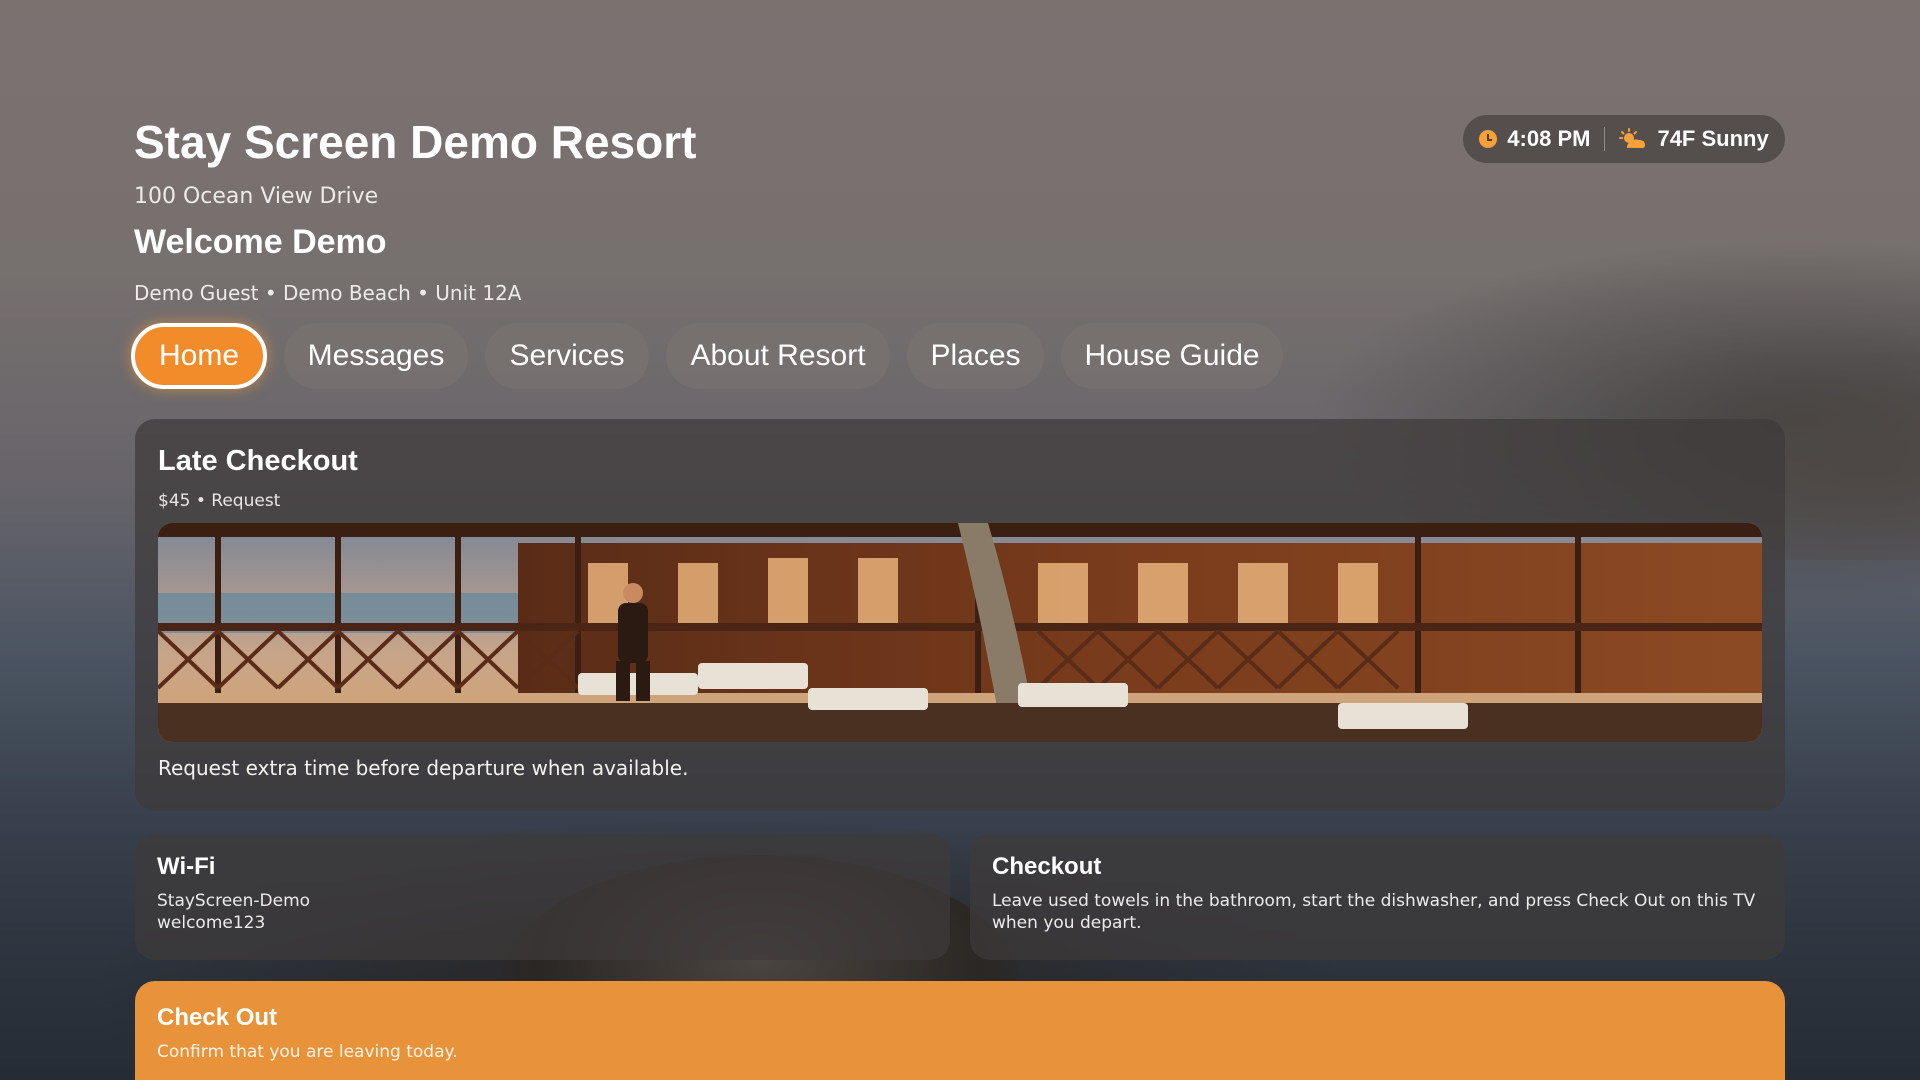 The image size is (1920, 1080). I want to click on wifi-card: Wi-Fi StayScreen-Demo welcome123, so click(542, 897).